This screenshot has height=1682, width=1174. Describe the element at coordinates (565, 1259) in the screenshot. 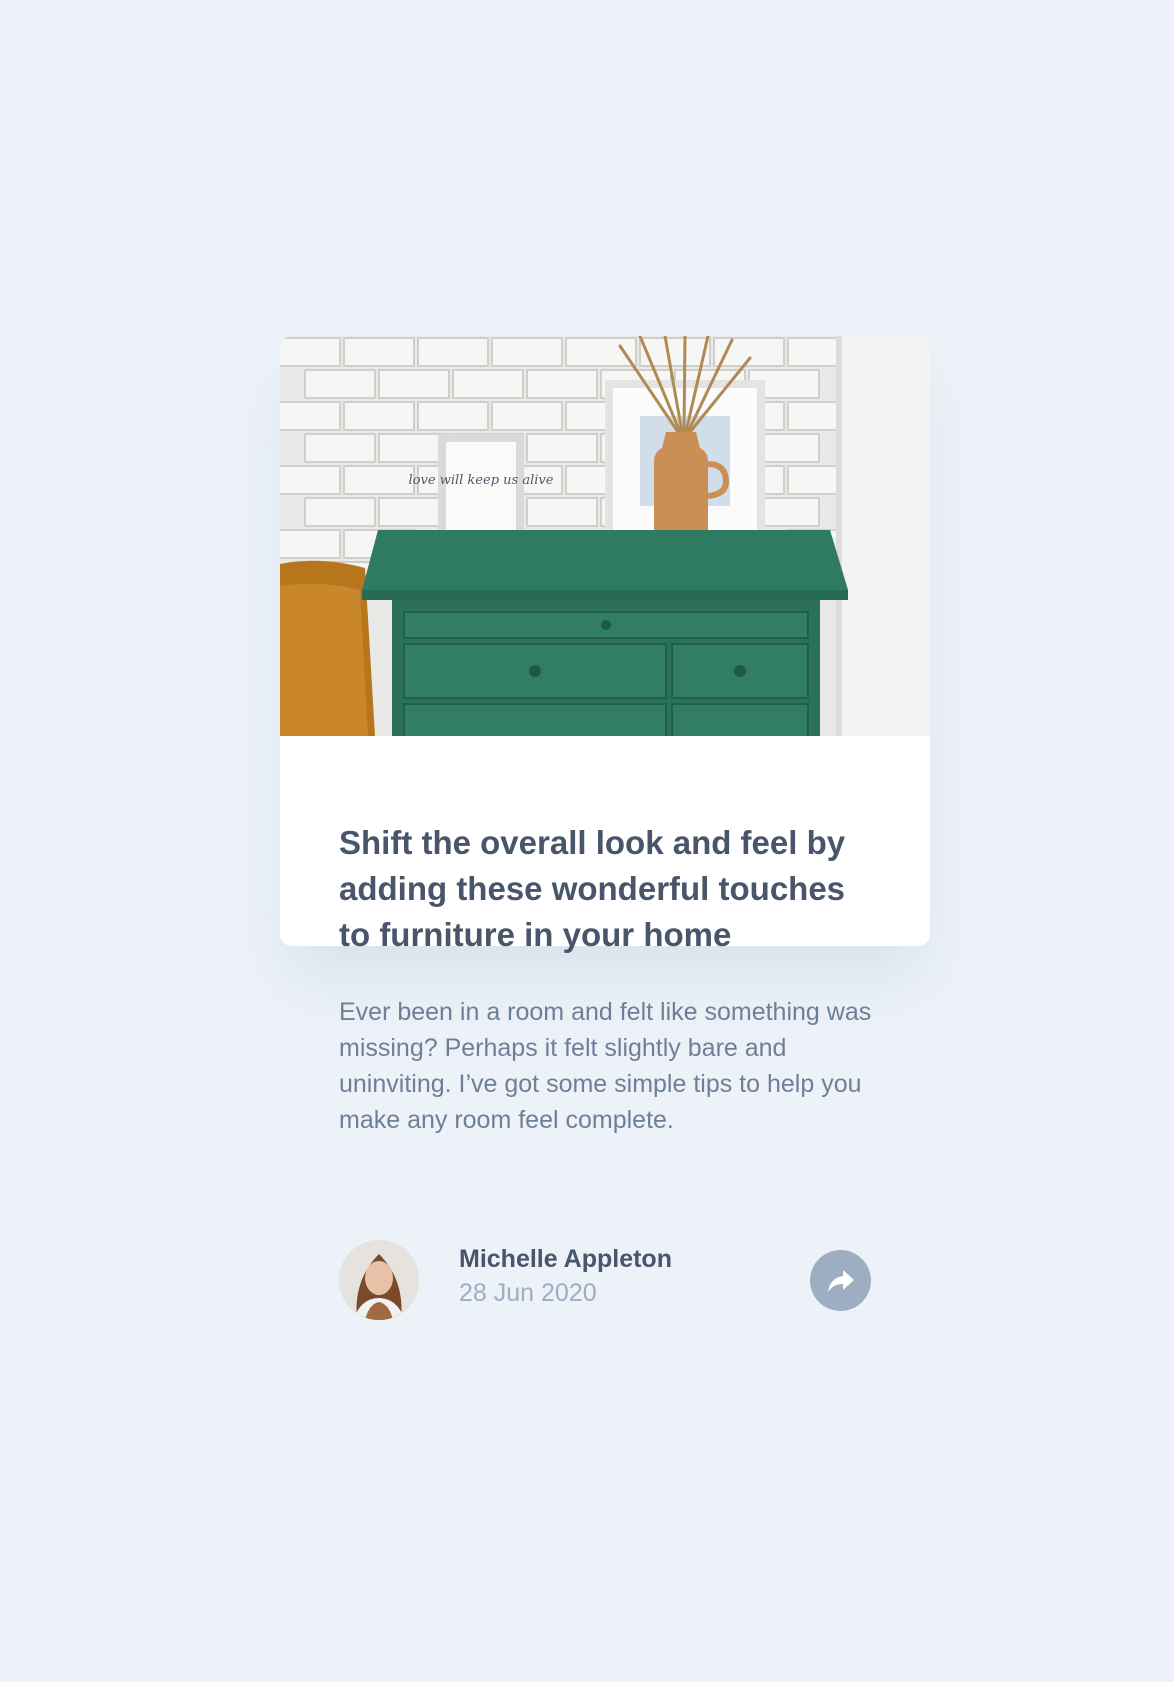

I see `author-name: Michelle Appleton` at that location.